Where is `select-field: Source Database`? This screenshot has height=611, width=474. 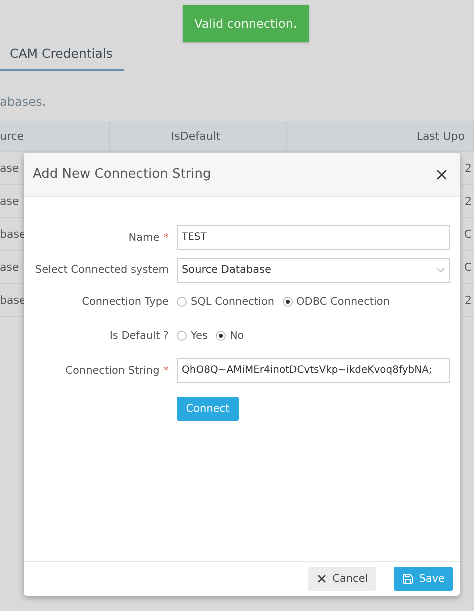 select-field: Source Database is located at coordinates (313, 270).